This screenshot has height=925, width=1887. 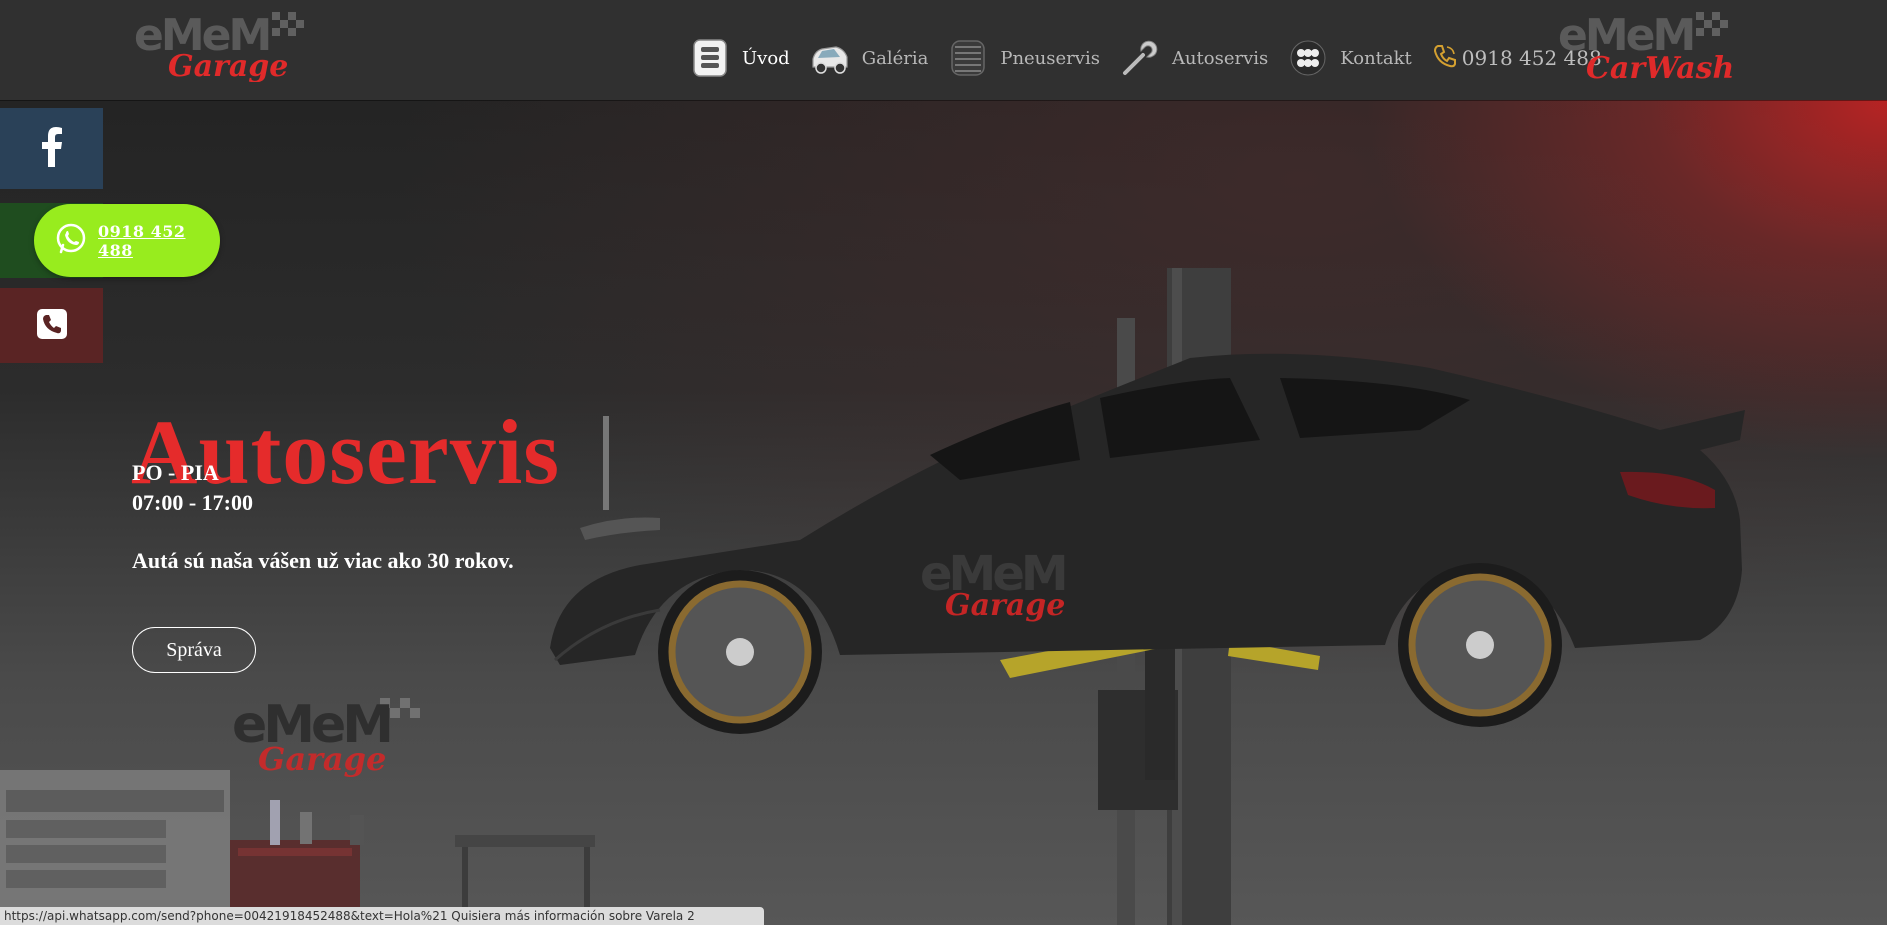 I want to click on document-icon, so click(x=710, y=58).